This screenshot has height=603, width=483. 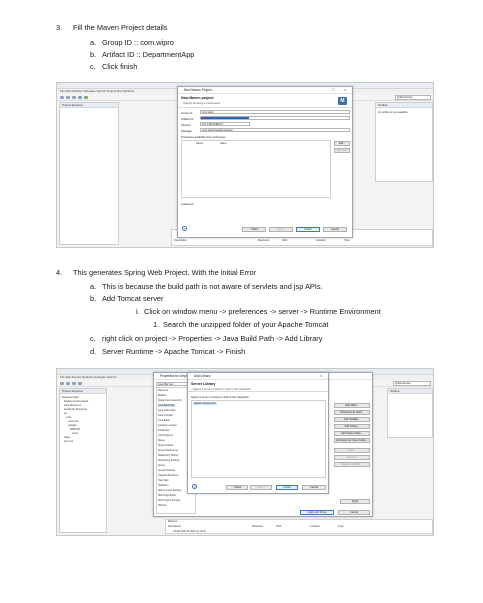 What do you see at coordinates (165, 415) in the screenshot?
I see `category-item: Java Compiler` at bounding box center [165, 415].